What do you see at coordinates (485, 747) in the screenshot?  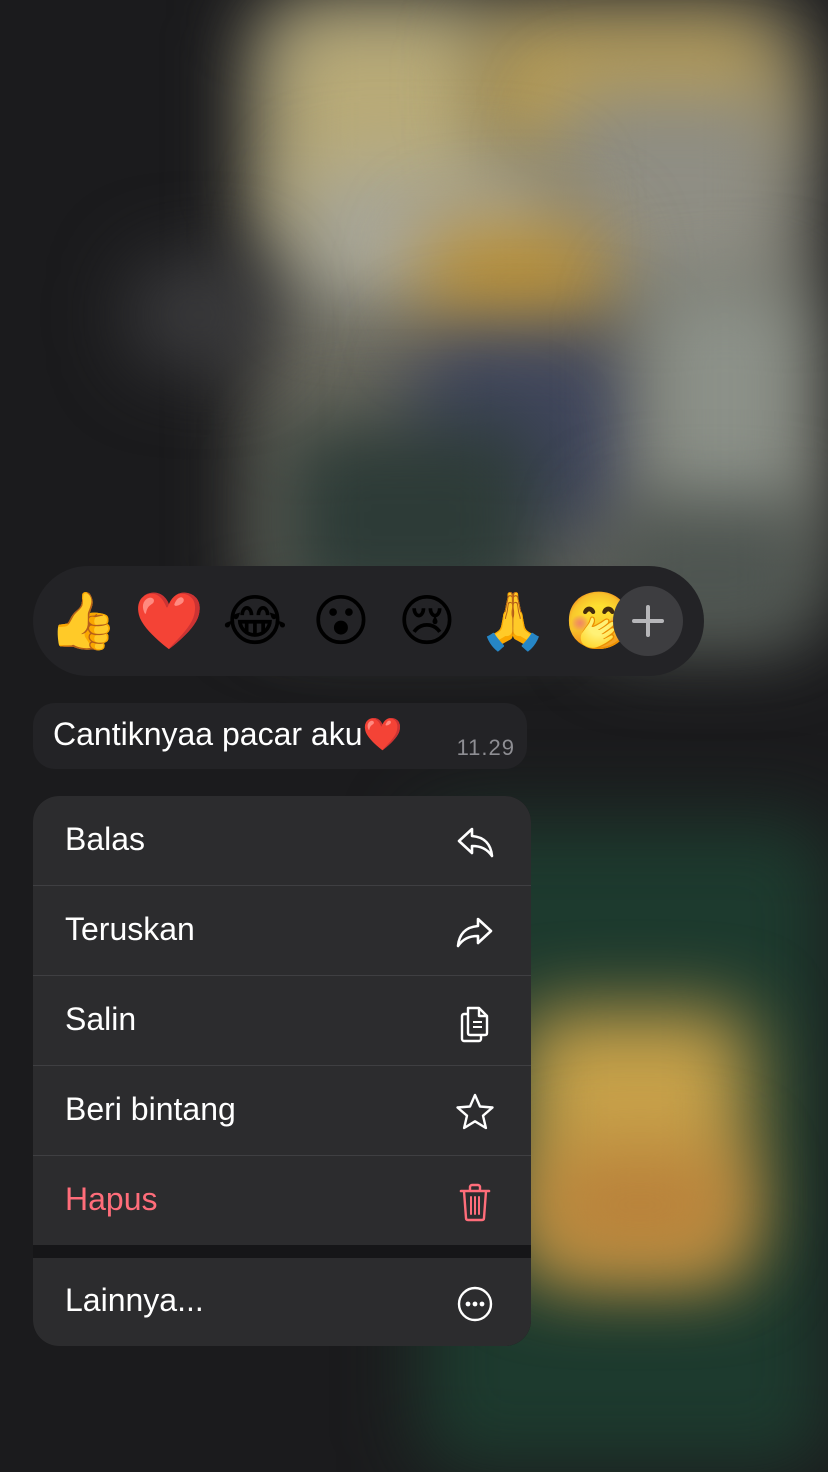 I see `message-time: 11.29` at bounding box center [485, 747].